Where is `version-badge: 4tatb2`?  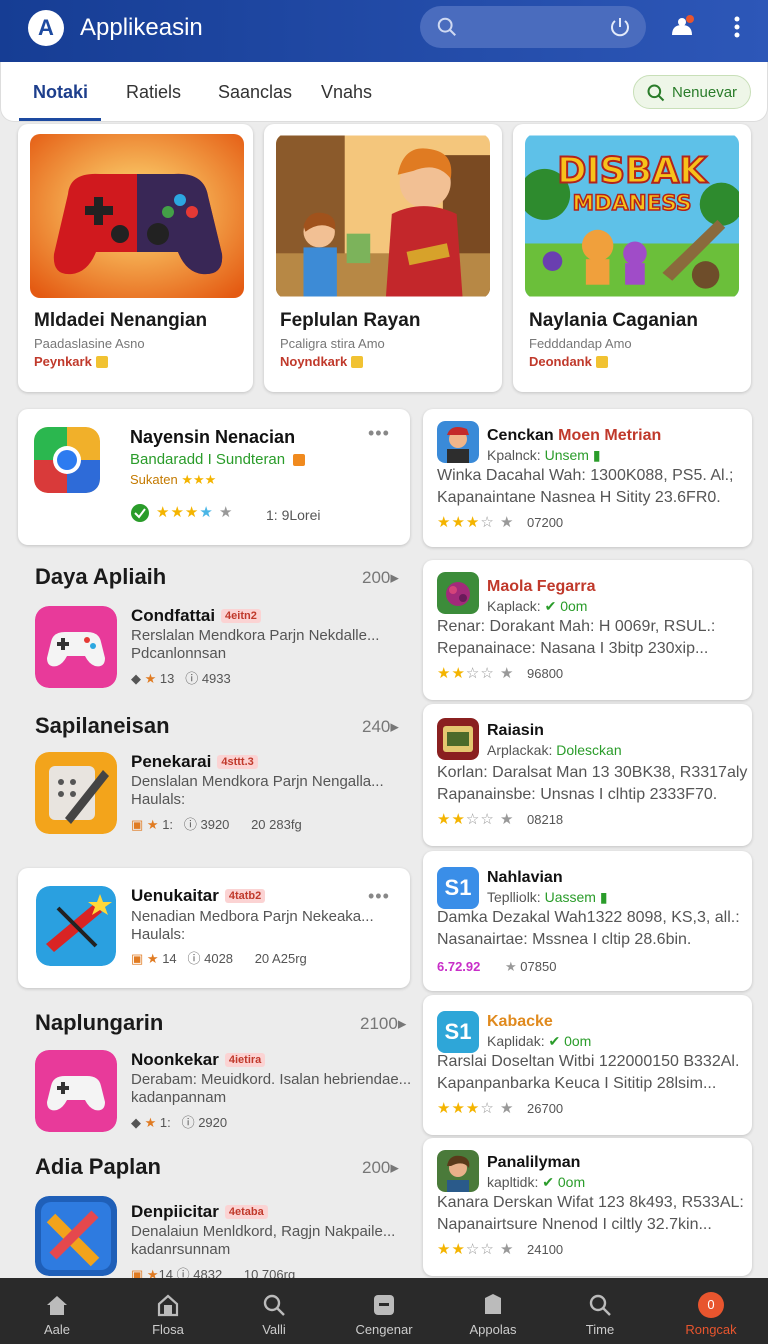
version-badge: 4tatb2 is located at coordinates (245, 896).